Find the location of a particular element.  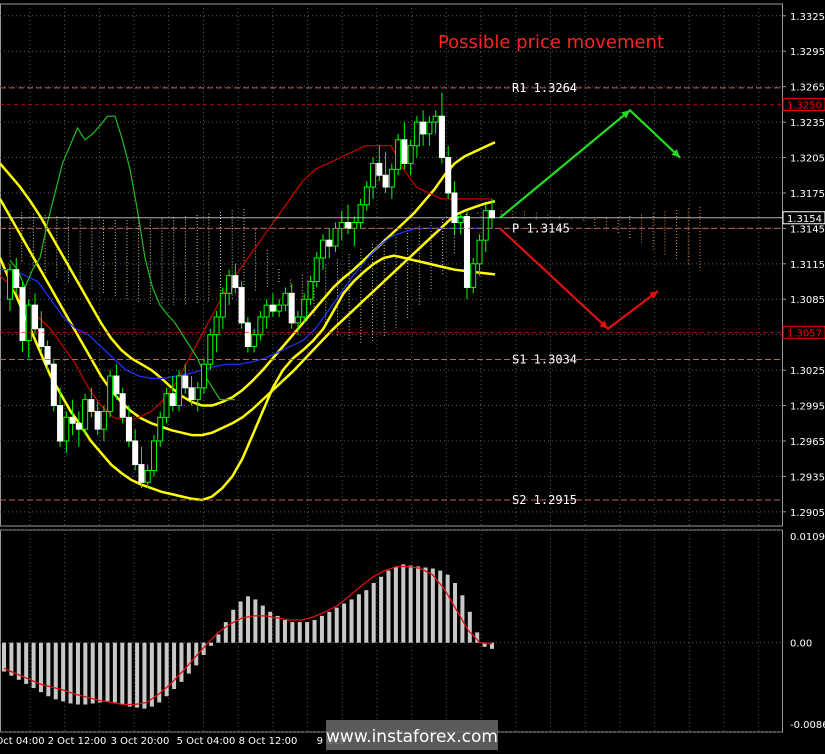

price-badge-label: 1.3154 is located at coordinates (804, 219).